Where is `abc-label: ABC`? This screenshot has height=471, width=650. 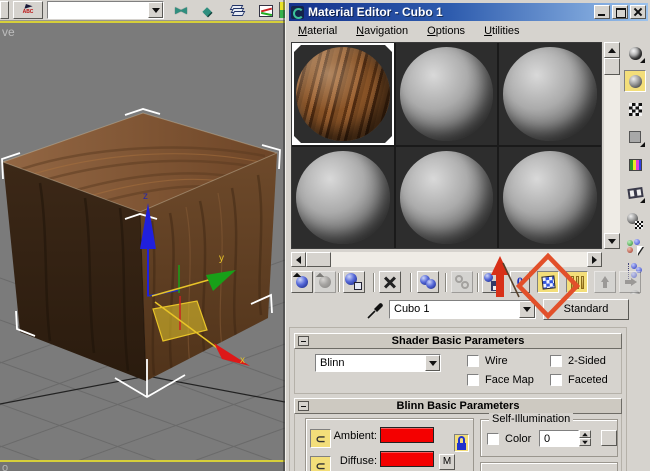
abc-label: ABC is located at coordinates (28, 12).